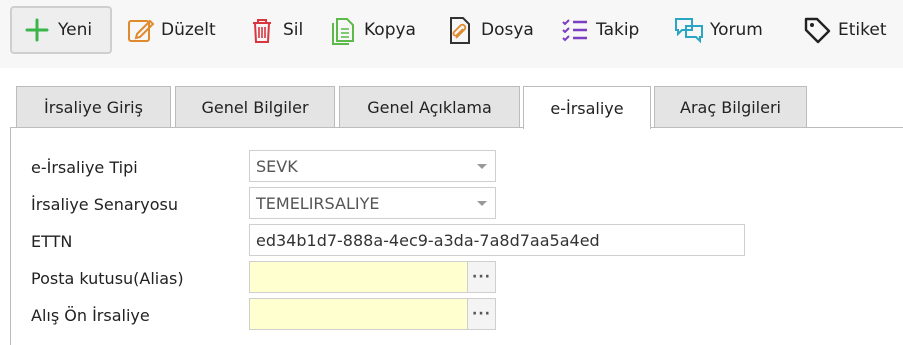 This screenshot has height=345, width=903. I want to click on ettn-label: ETTN, so click(52, 241).